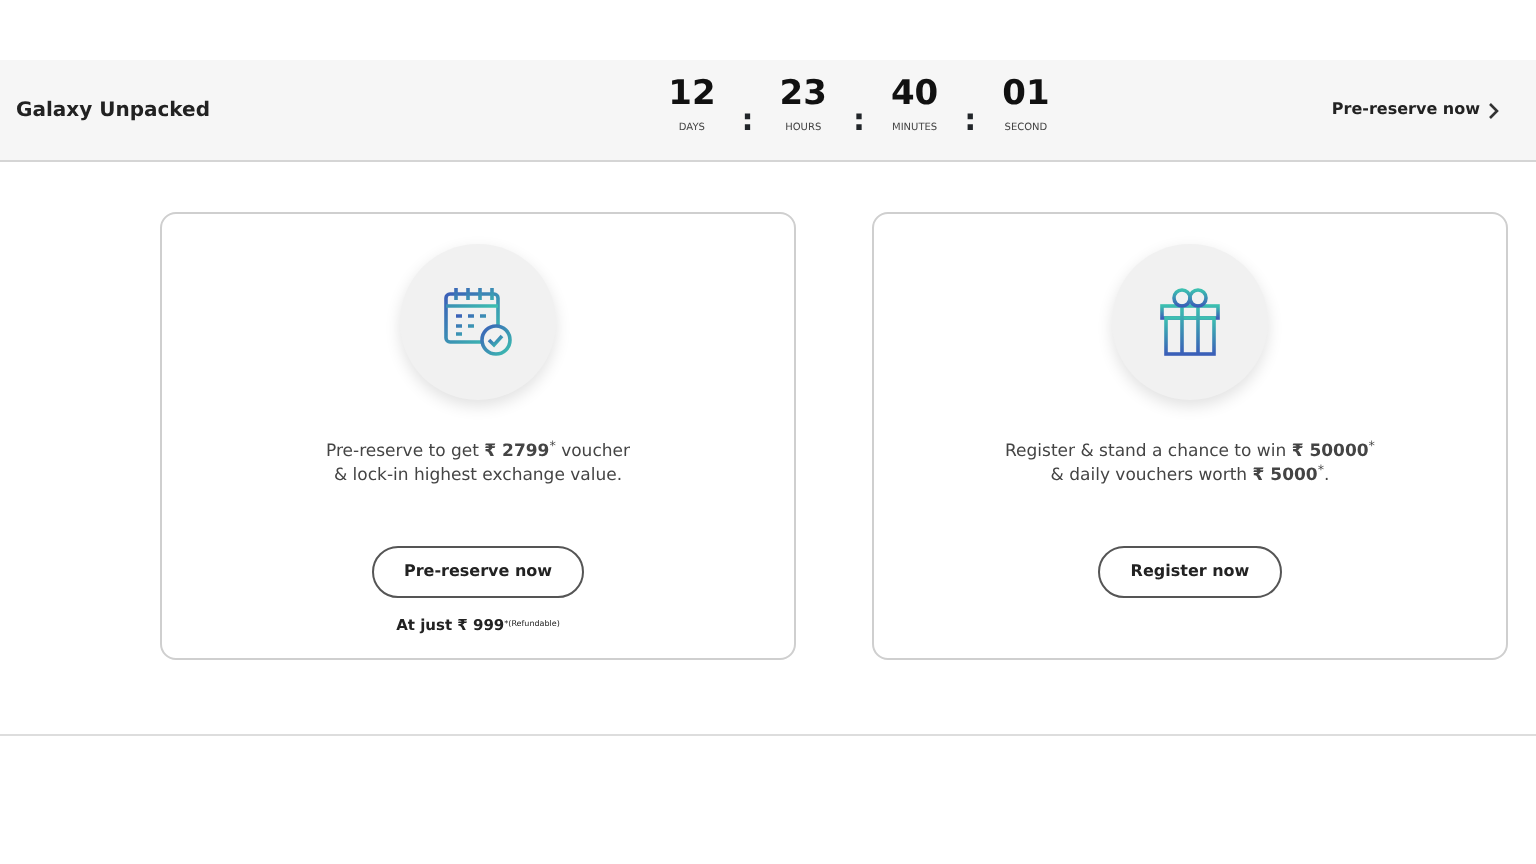 This screenshot has width=1536, height=864. What do you see at coordinates (478, 322) in the screenshot?
I see `calendar-icon` at bounding box center [478, 322].